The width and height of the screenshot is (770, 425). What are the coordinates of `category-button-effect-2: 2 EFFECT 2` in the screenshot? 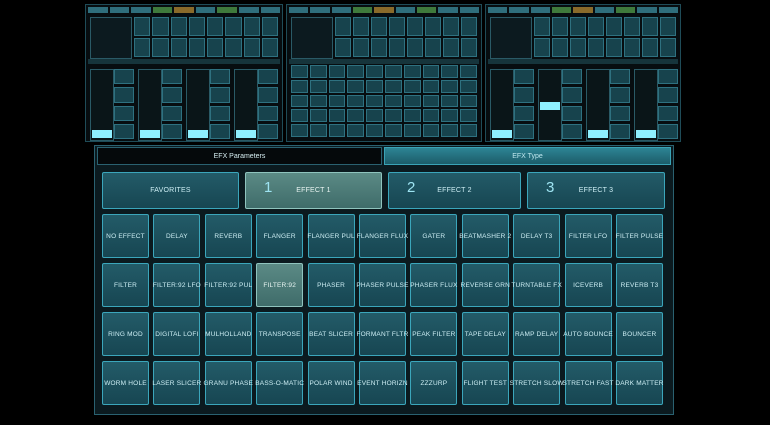 It's located at (454, 190).